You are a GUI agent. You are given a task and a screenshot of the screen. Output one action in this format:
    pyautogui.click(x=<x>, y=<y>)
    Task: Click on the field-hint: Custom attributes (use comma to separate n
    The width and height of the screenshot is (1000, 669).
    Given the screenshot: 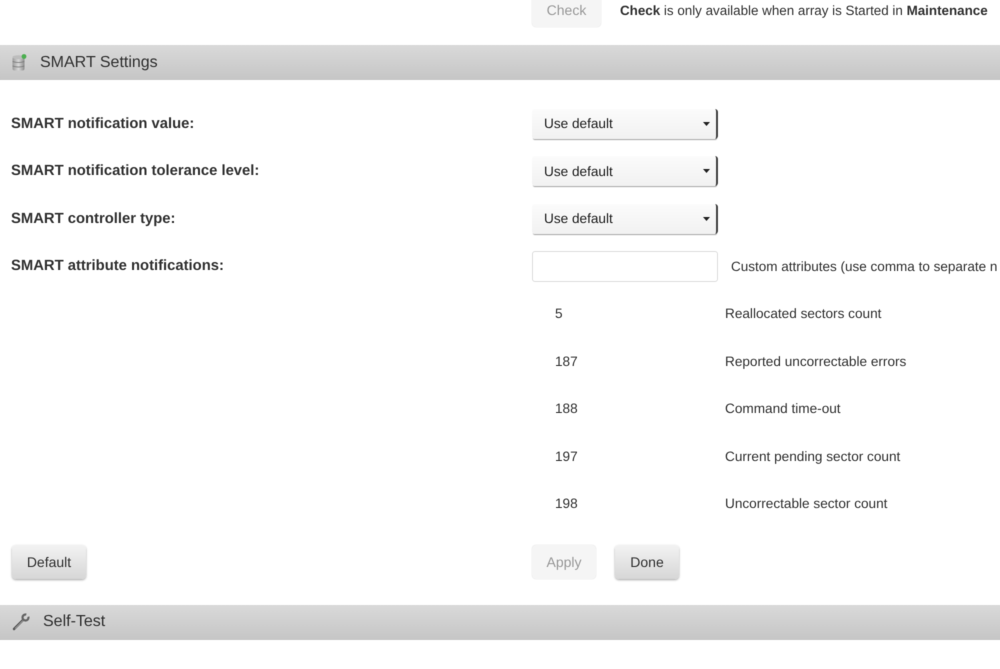 What is the action you would take?
    pyautogui.click(x=864, y=266)
    